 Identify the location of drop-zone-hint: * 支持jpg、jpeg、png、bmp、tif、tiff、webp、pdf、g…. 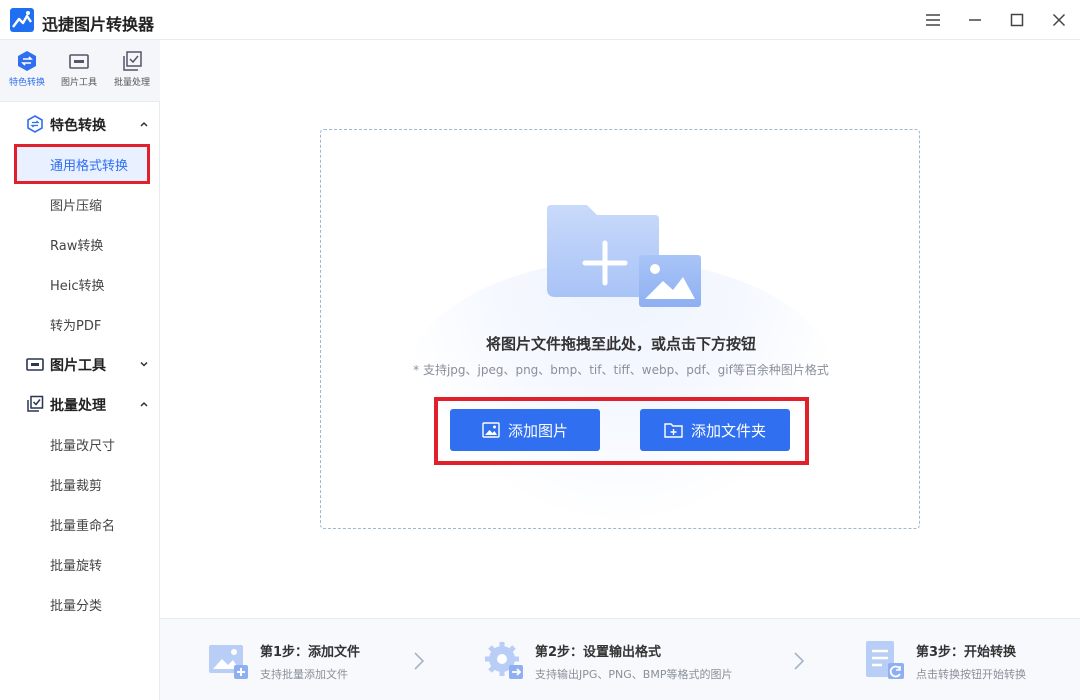
(621, 370).